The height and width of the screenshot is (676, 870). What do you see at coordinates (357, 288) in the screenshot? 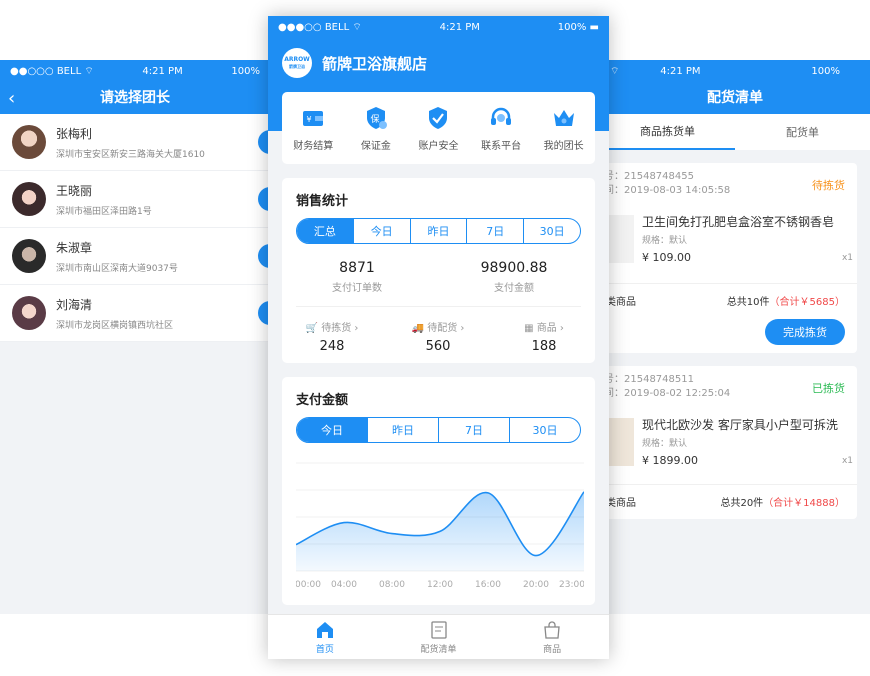
I see `orders-label: 支付订单数` at bounding box center [357, 288].